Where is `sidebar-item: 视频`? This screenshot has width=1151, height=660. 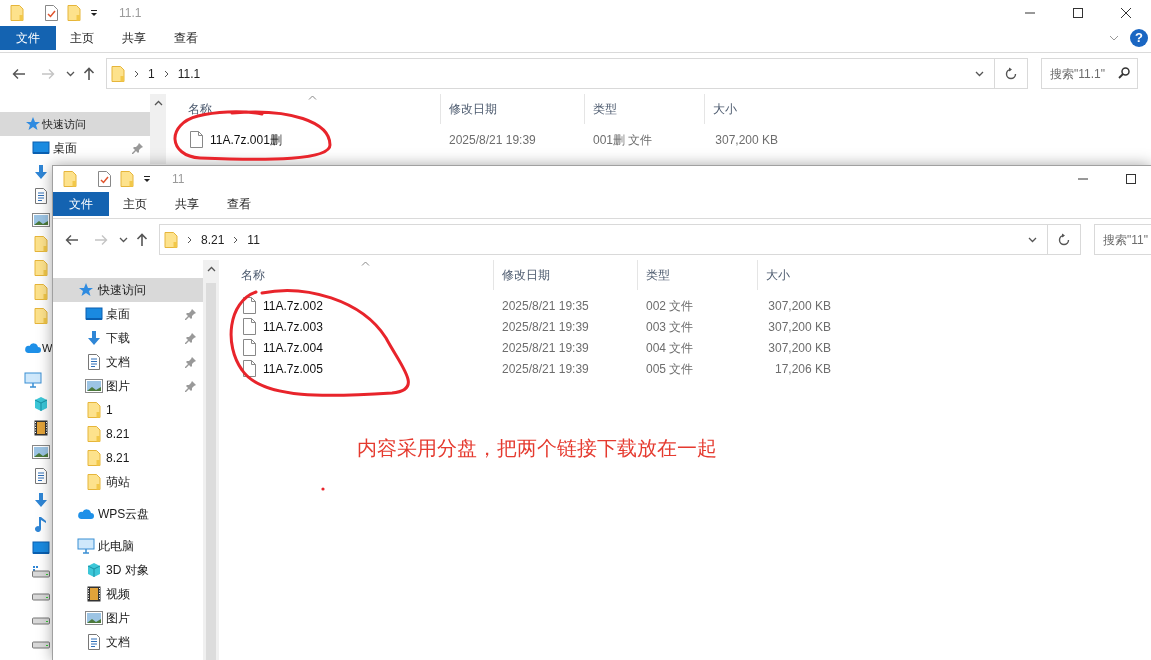
sidebar-item: 视频 is located at coordinates (91, 594).